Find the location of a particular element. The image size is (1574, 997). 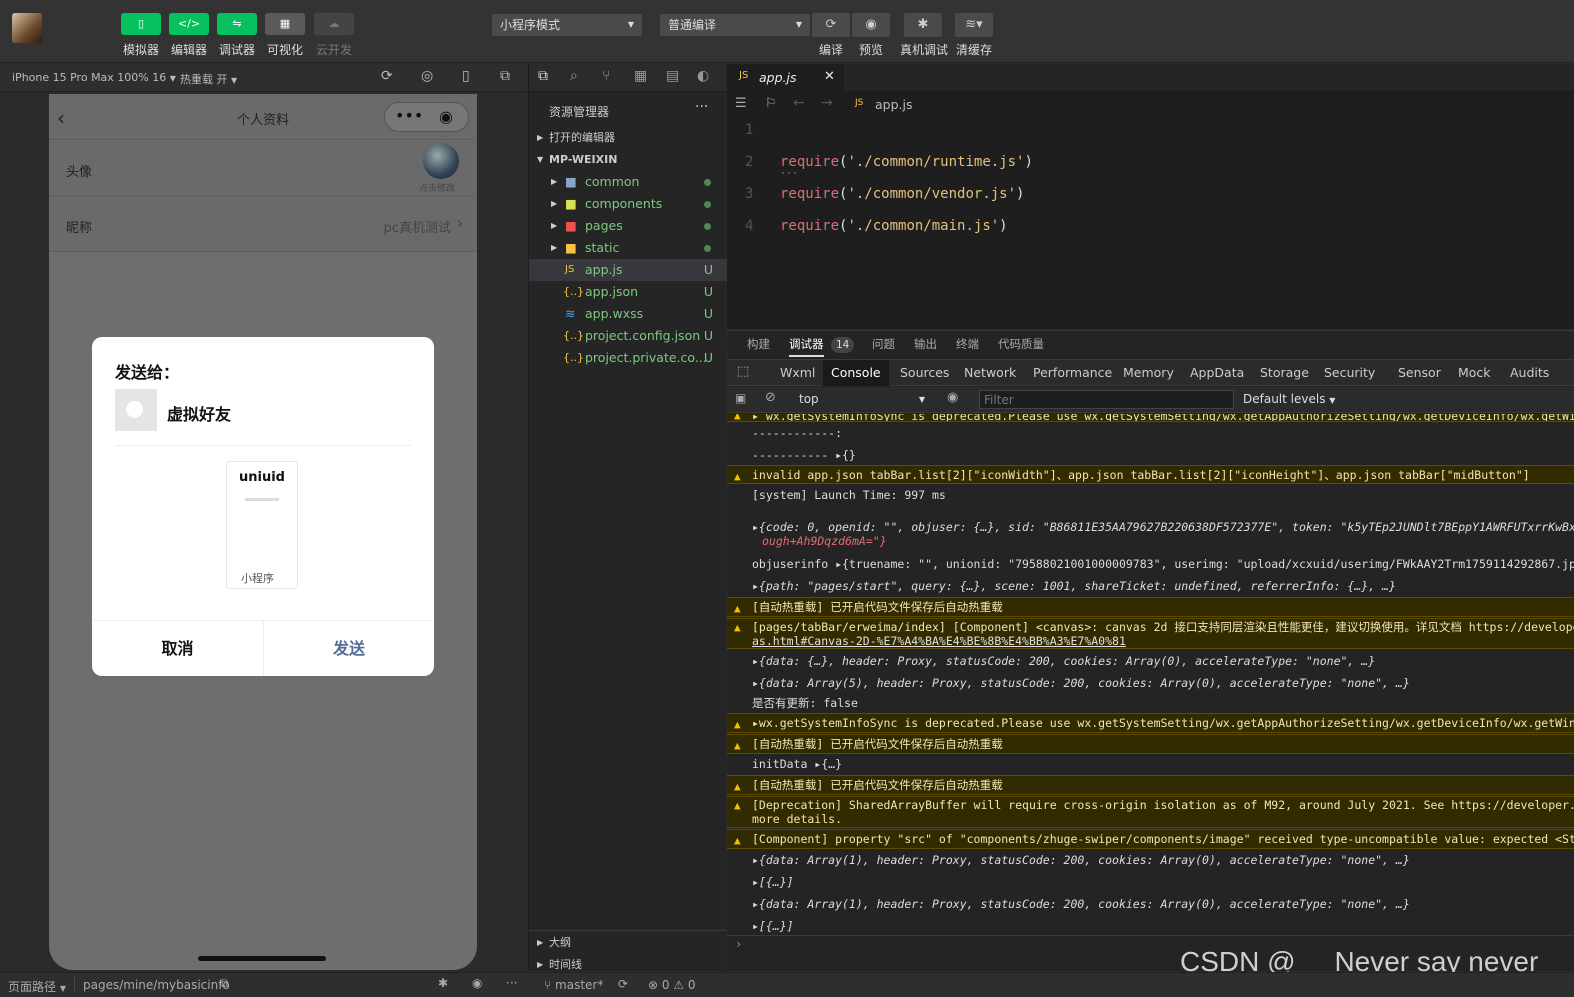

tab-build: 构建 is located at coordinates (758, 344).